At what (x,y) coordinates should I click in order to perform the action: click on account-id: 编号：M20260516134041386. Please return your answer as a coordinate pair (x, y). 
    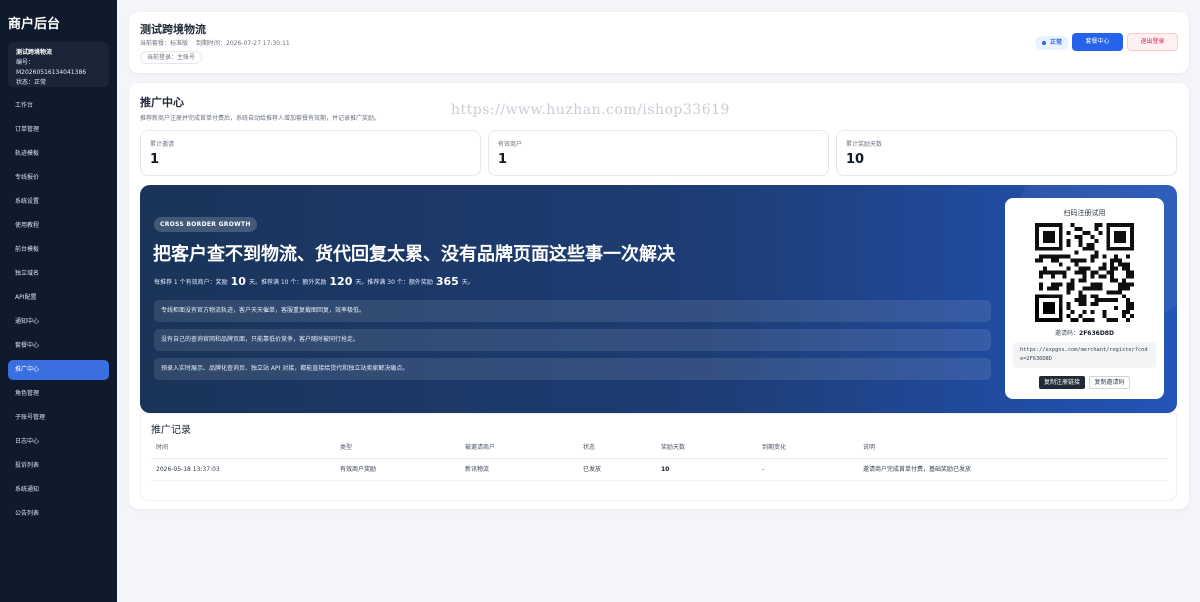
    Looking at the image, I should click on (51, 67).